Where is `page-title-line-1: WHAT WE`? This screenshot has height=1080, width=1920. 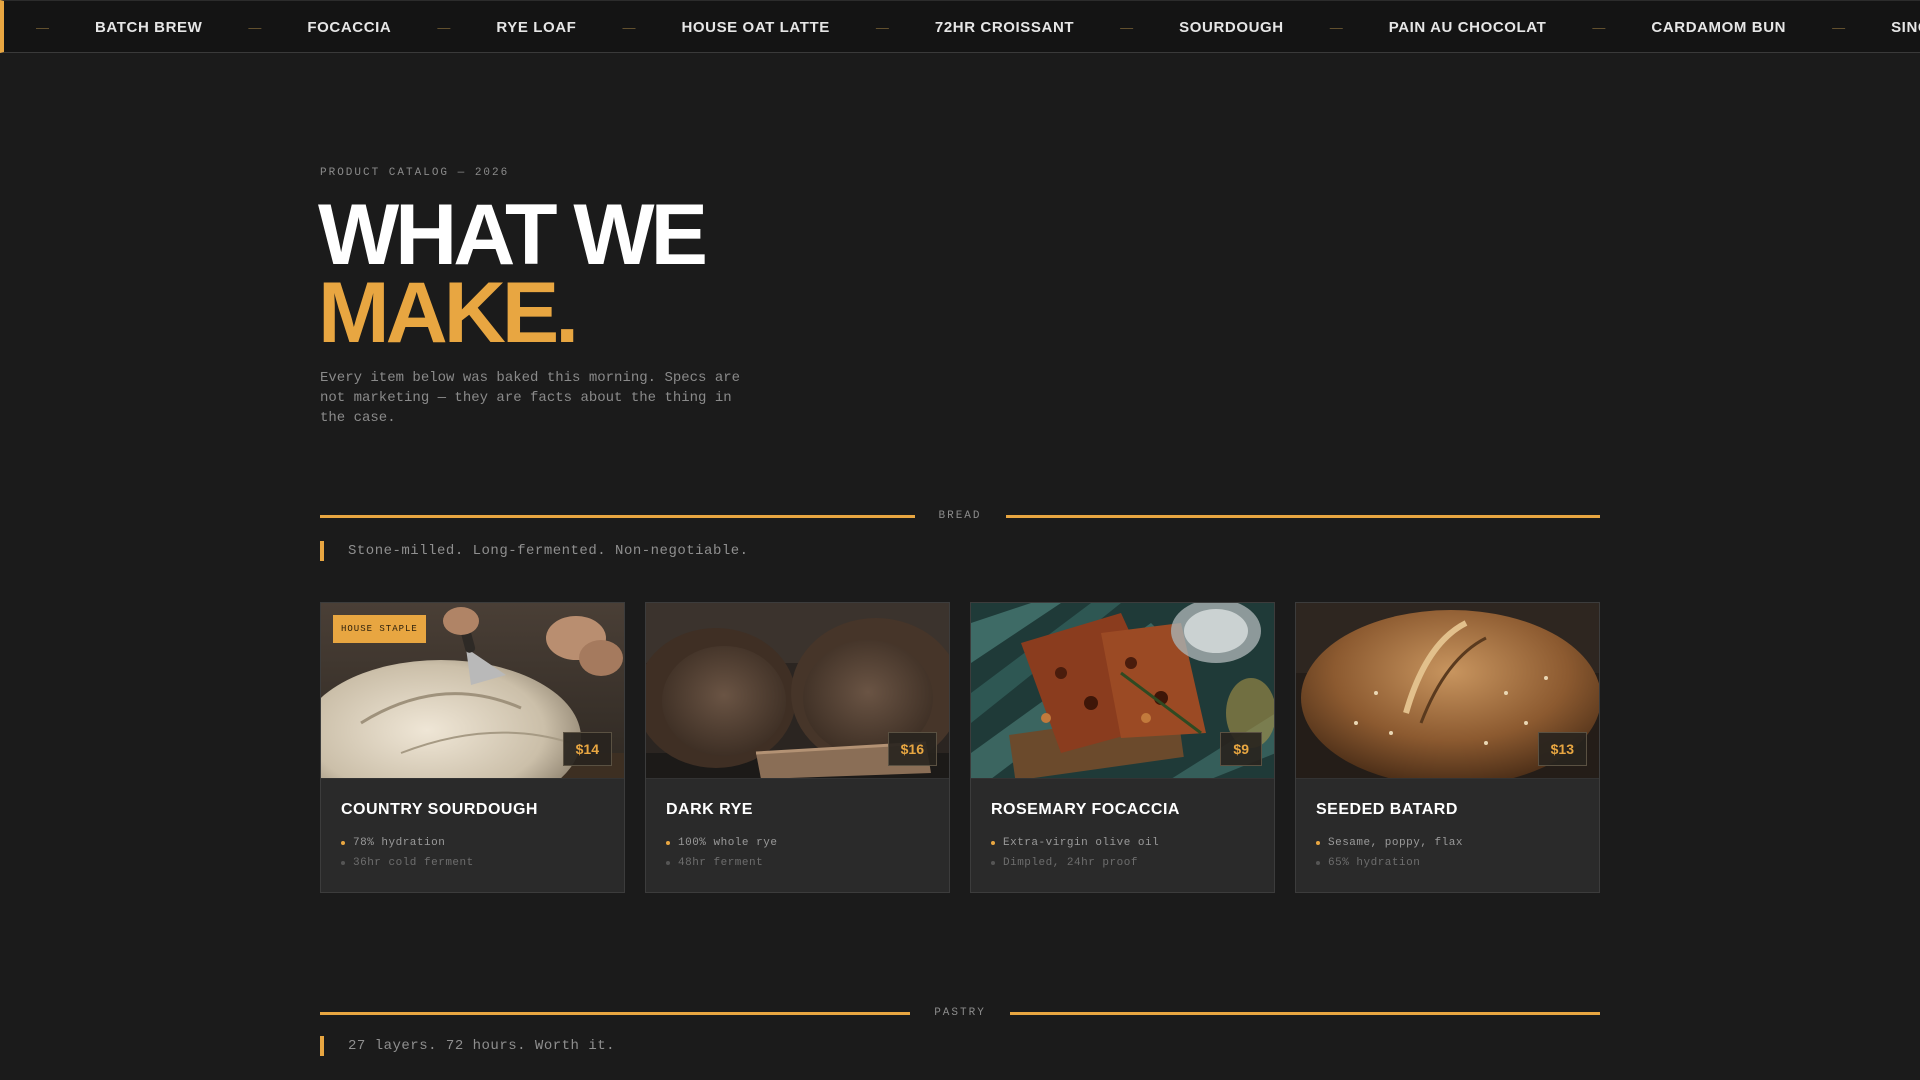 page-title-line-1: WHAT WE is located at coordinates (513, 235).